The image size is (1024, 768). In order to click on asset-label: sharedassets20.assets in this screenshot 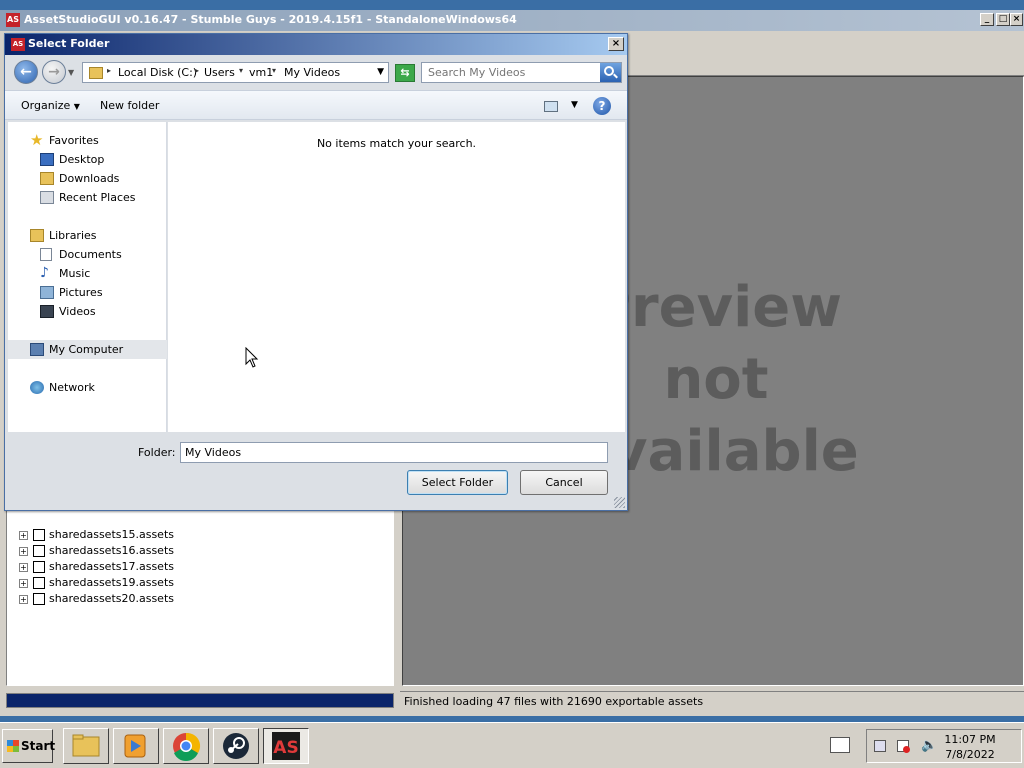, I will do `click(111, 598)`.